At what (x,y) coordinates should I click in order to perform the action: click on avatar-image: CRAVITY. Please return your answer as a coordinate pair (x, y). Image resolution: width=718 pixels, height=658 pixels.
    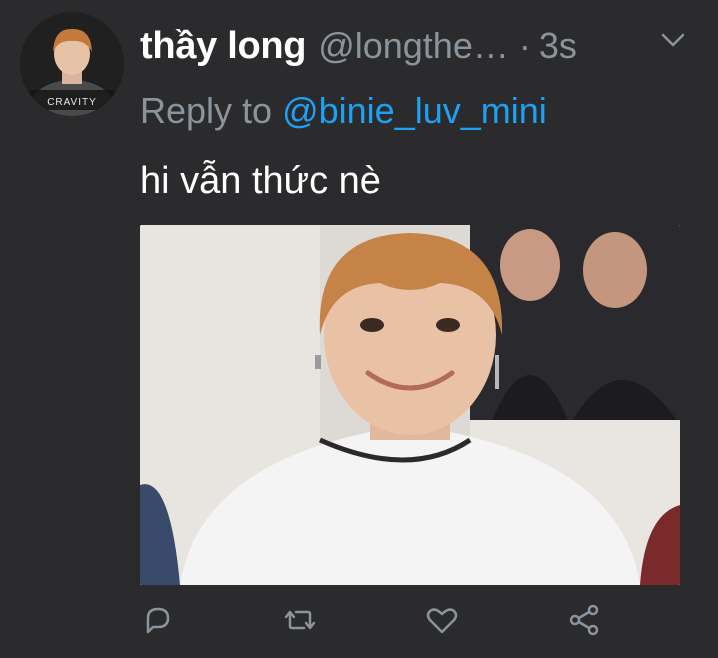
    Looking at the image, I should click on (72, 64).